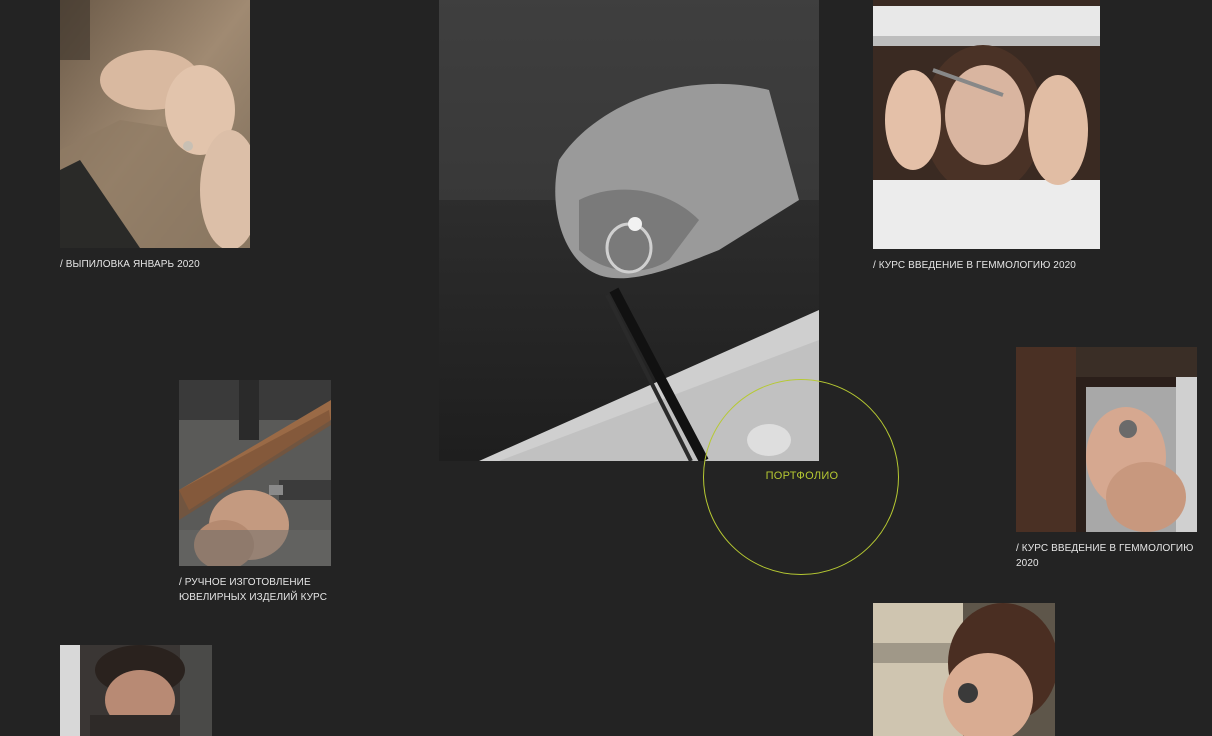 Image resolution: width=1212 pixels, height=736 pixels. Describe the element at coordinates (1105, 556) in the screenshot. I see `caption-photo-gemology-2: / КУРС ВВЕДЕНИЕ В ГЕММОЛОГИЮ 2020` at that location.